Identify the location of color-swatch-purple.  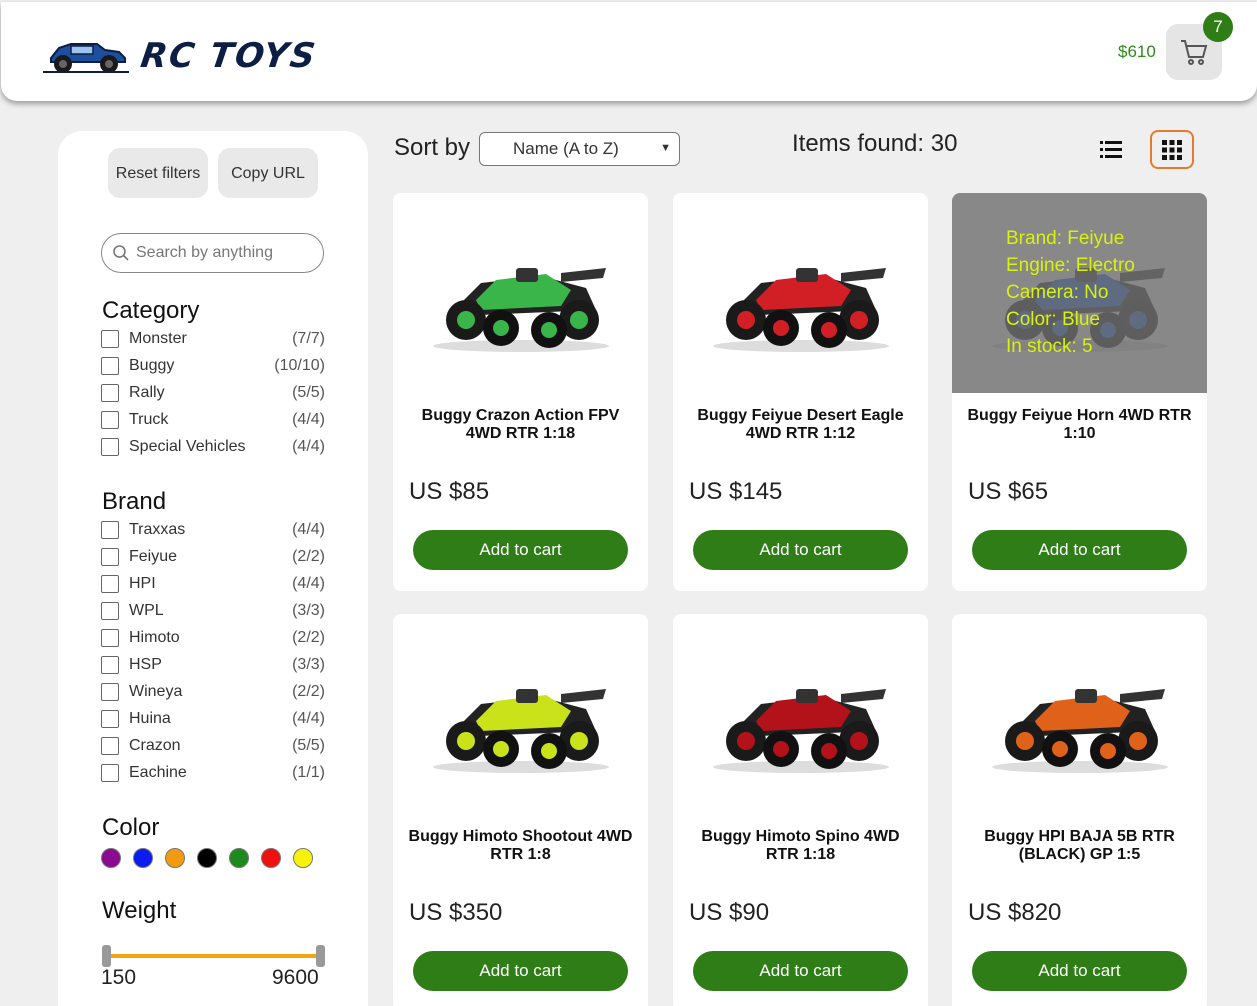
(111, 858).